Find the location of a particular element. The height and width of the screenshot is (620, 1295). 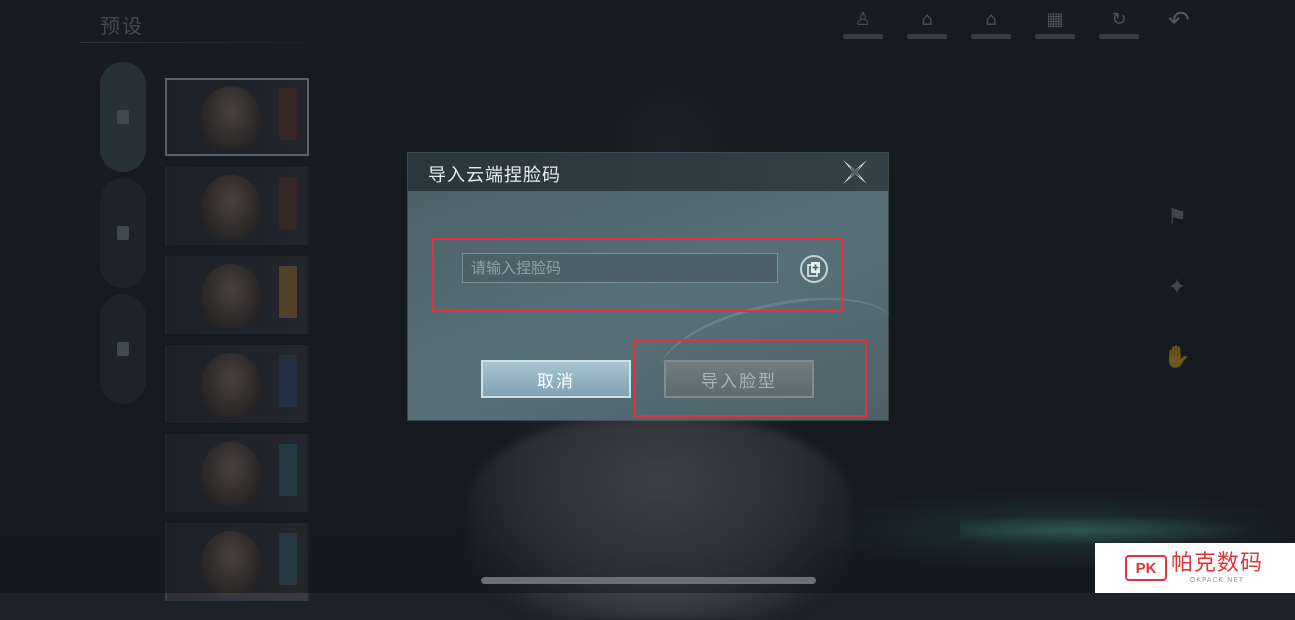

dialog-header: 导入云端捏脸码 is located at coordinates (648, 172).